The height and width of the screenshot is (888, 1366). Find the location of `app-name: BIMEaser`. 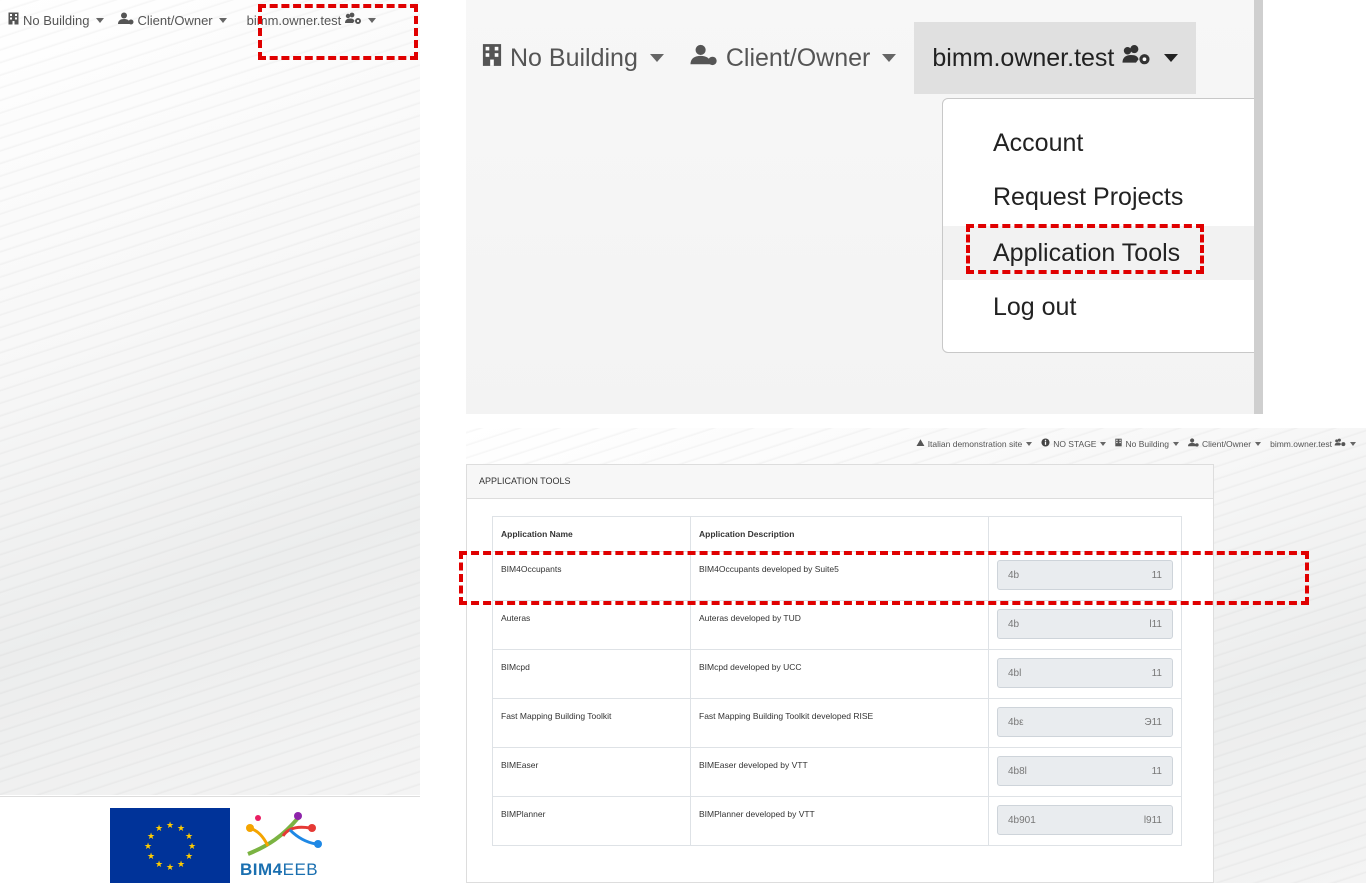

app-name: BIMEaser is located at coordinates (591, 772).